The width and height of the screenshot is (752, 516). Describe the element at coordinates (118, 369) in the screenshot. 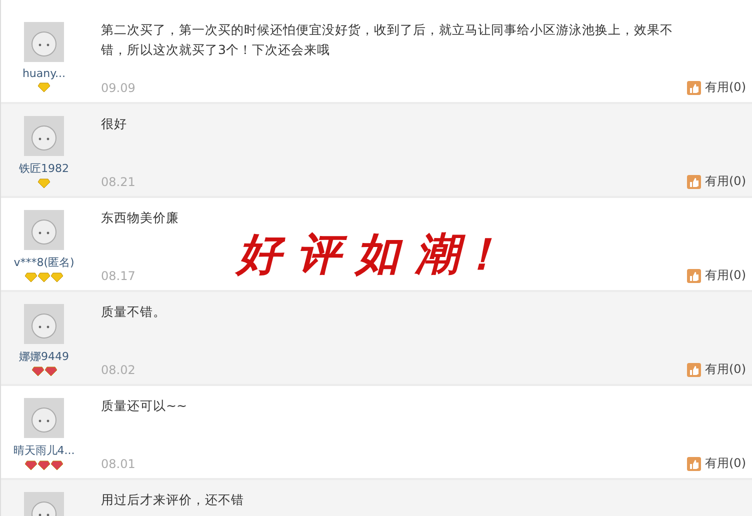

I see `review-date: 08.02` at that location.